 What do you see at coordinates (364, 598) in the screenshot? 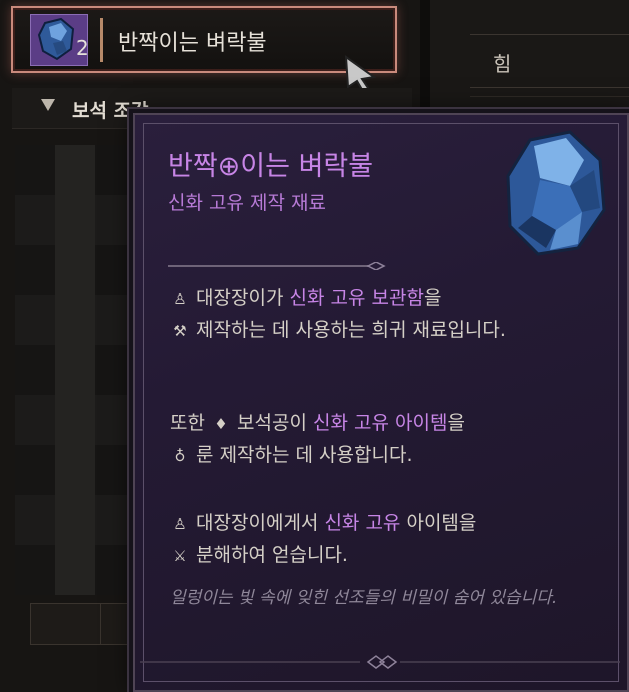
I see `flavor-text: 일렁이는 빛 속에 잊힌 선조들의 비밀이 숨어 있습니다.` at bounding box center [364, 598].